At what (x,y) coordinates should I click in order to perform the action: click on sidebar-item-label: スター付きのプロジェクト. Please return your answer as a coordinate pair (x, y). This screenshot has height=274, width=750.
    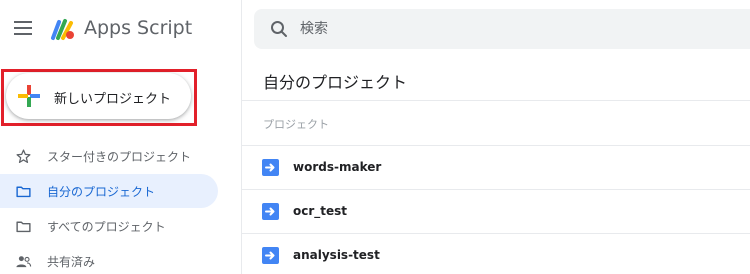
    Looking at the image, I should click on (119, 157).